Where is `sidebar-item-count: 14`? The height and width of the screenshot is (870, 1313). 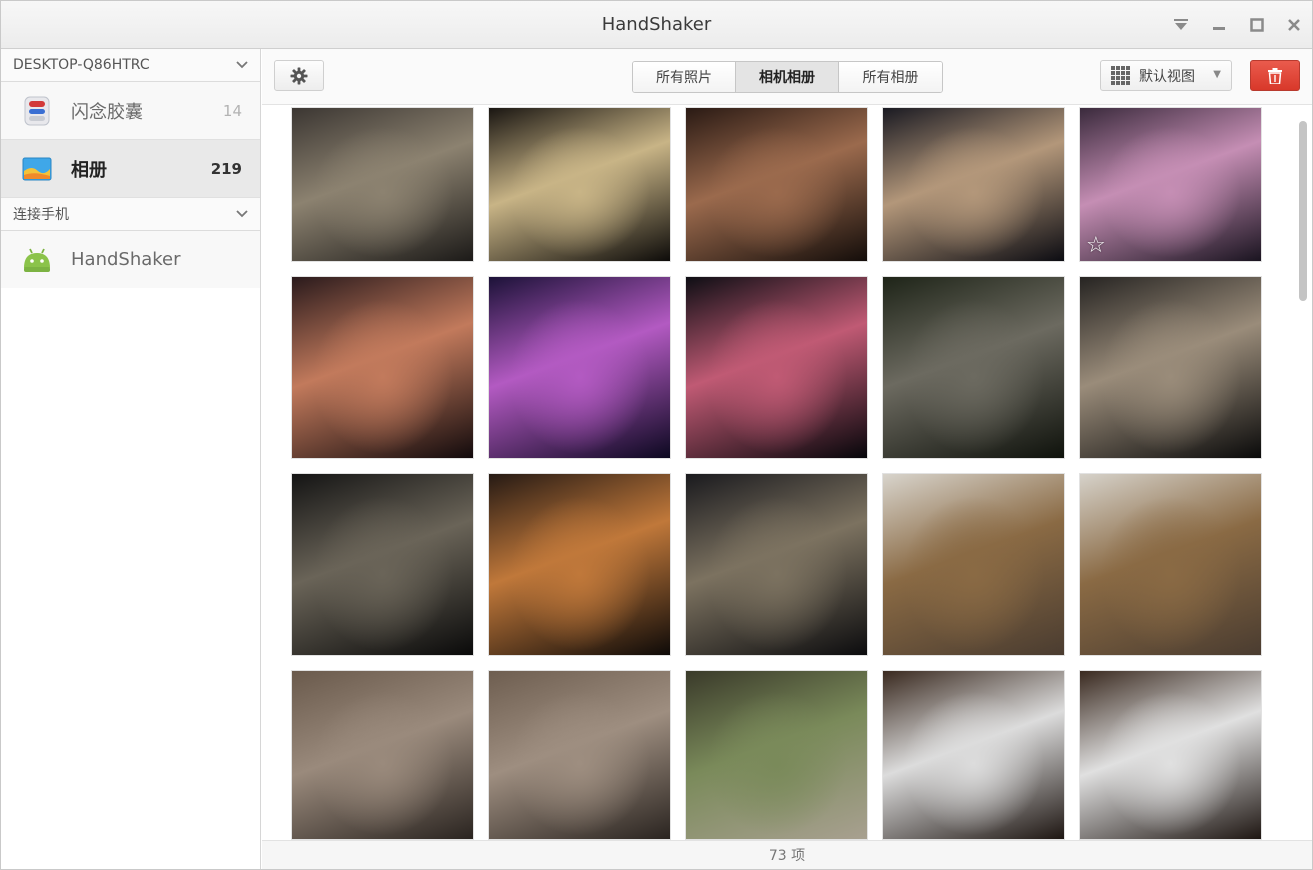
sidebar-item-count: 14 is located at coordinates (232, 110).